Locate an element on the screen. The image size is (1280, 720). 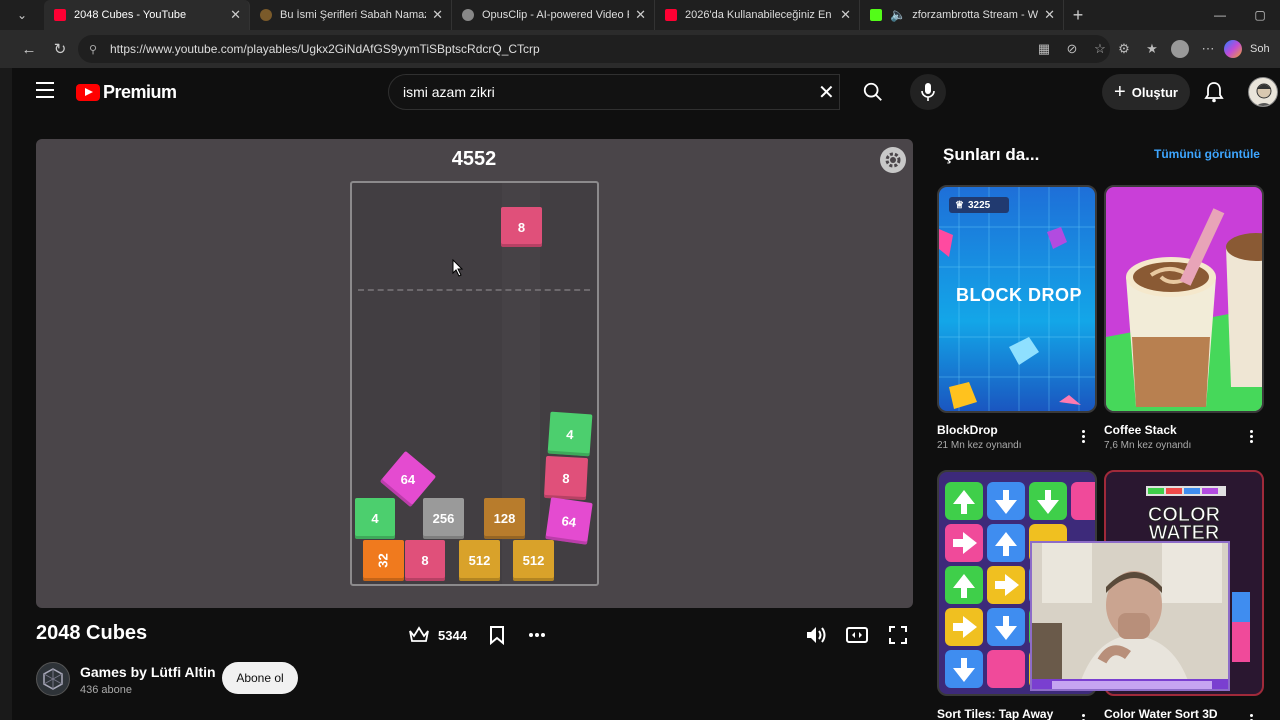
see-all-link: Tümünü görüntüle is located at coordinates (1207, 154).